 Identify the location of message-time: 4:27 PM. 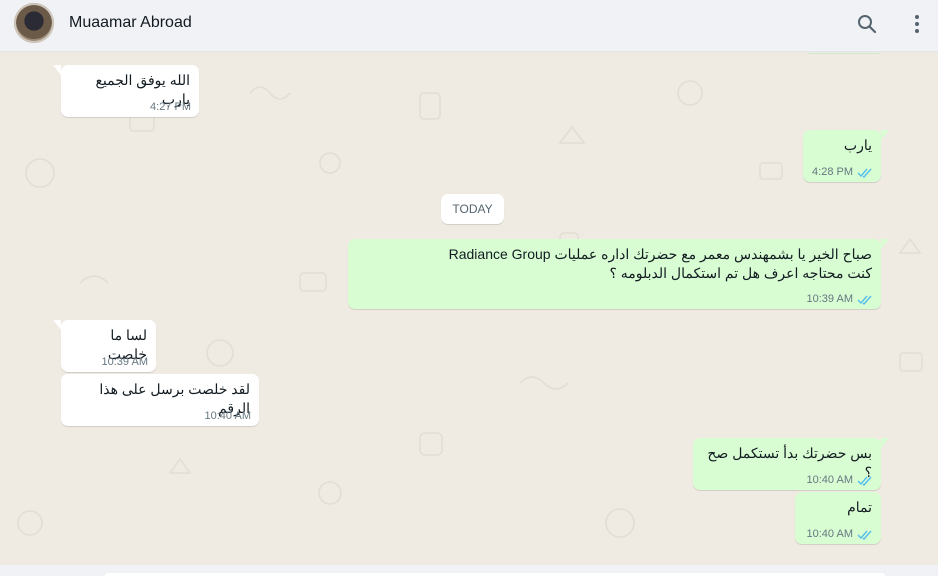
(170, 107).